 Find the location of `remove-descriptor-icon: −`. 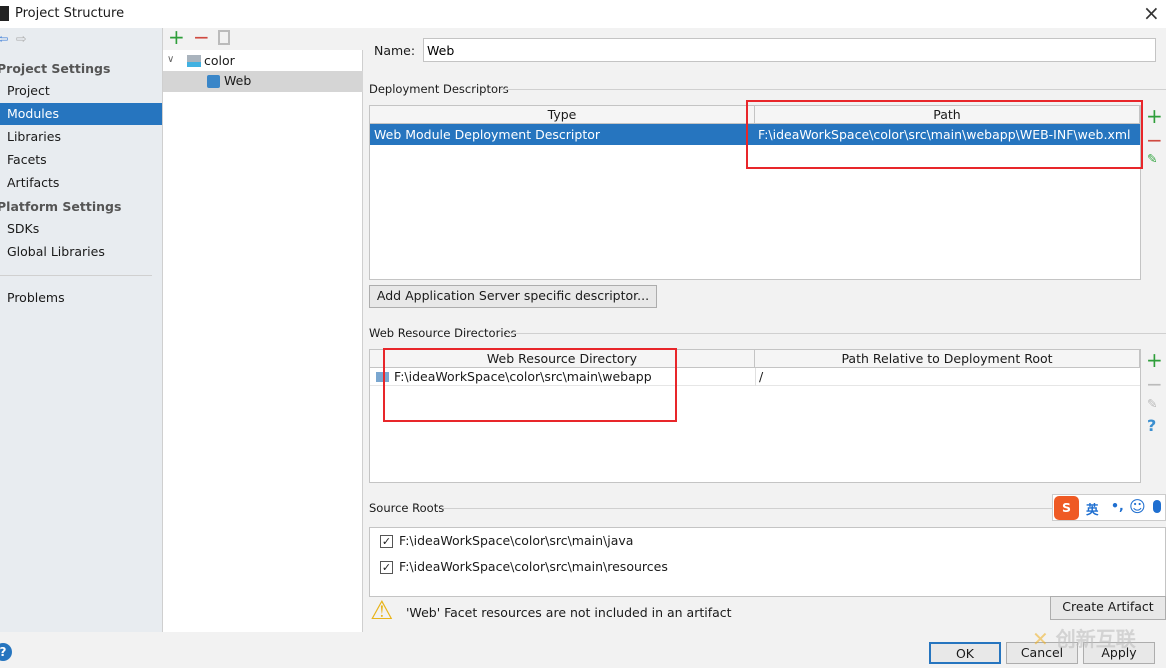

remove-descriptor-icon: − is located at coordinates (1154, 140).